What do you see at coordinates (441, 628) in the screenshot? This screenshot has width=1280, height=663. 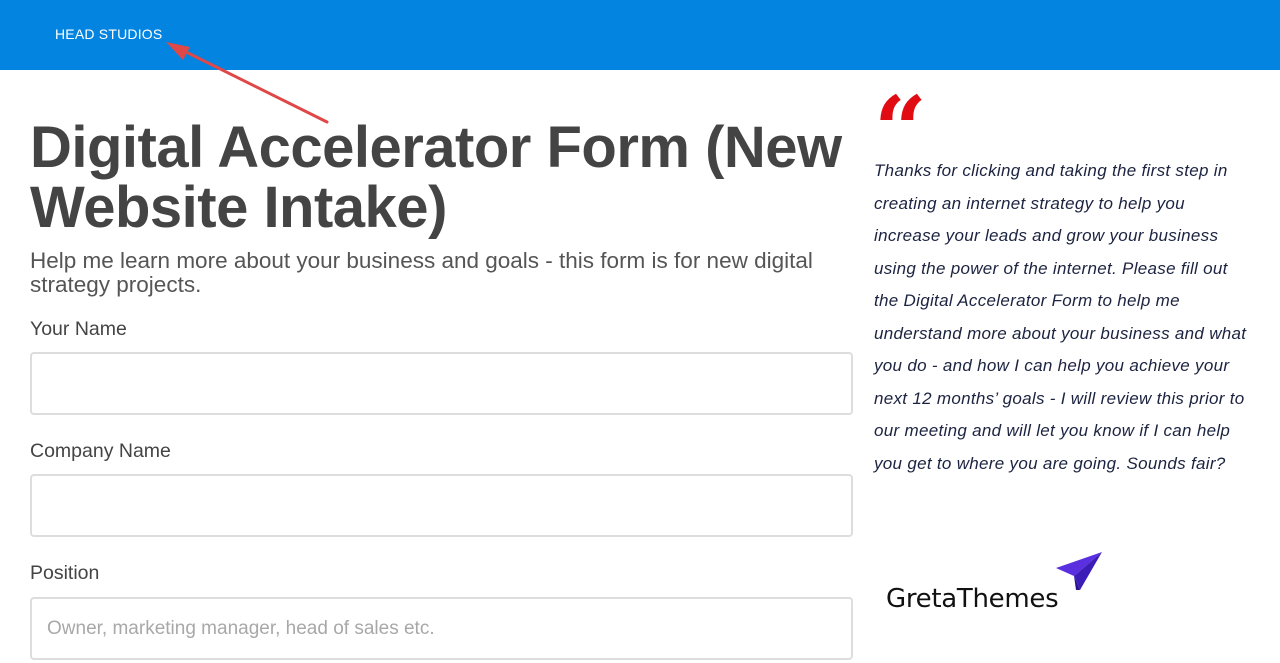 I see `position-input` at bounding box center [441, 628].